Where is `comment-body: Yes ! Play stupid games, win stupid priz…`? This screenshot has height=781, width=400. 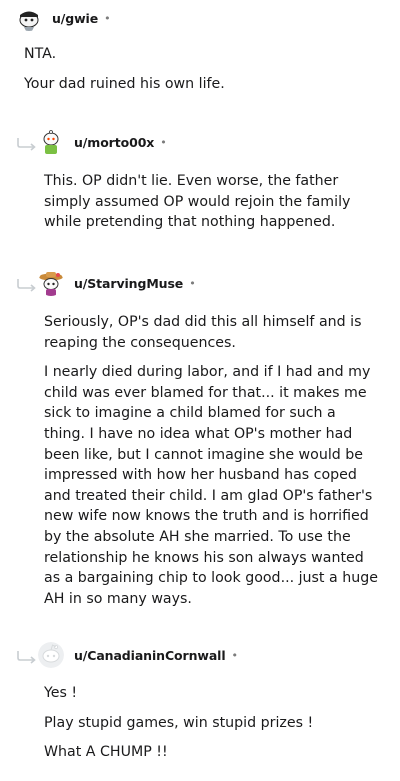 comment-body: Yes ! Play stupid games, win stupid priz… is located at coordinates (212, 727).